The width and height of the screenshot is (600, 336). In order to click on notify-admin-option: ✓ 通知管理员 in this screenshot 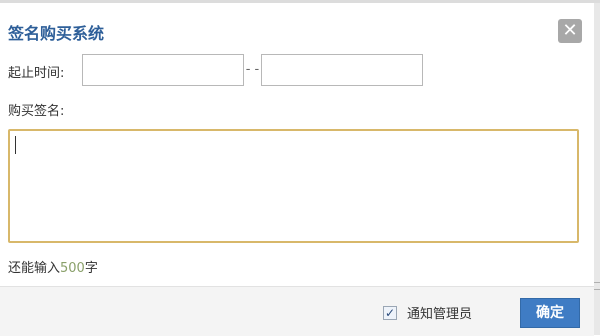, I will do `click(427, 312)`.